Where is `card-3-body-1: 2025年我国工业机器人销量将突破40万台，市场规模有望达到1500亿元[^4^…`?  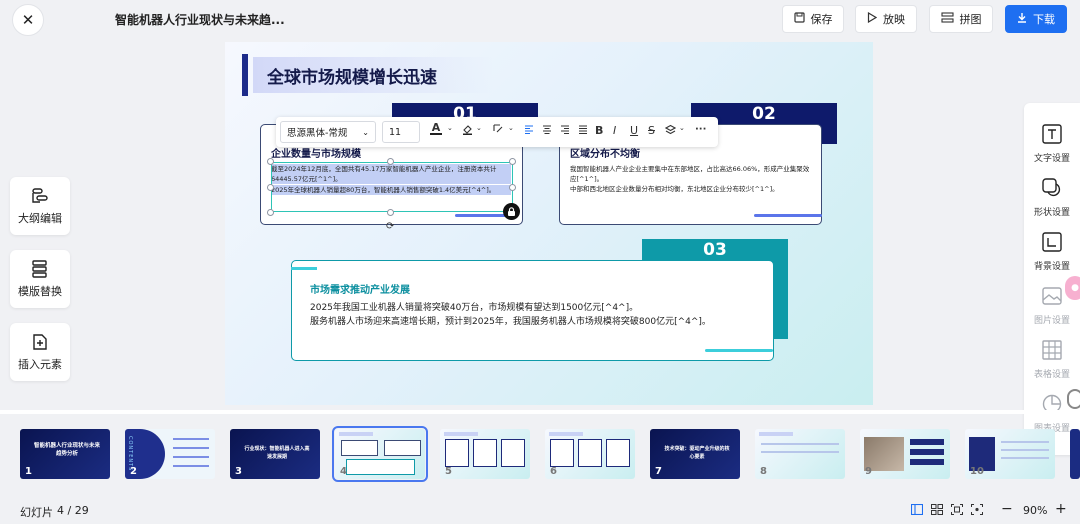
card-3-body-1: 2025年我国工业机器人销量将突破40万台，市场规模有望达到1500亿元[^4^… is located at coordinates (537, 308).